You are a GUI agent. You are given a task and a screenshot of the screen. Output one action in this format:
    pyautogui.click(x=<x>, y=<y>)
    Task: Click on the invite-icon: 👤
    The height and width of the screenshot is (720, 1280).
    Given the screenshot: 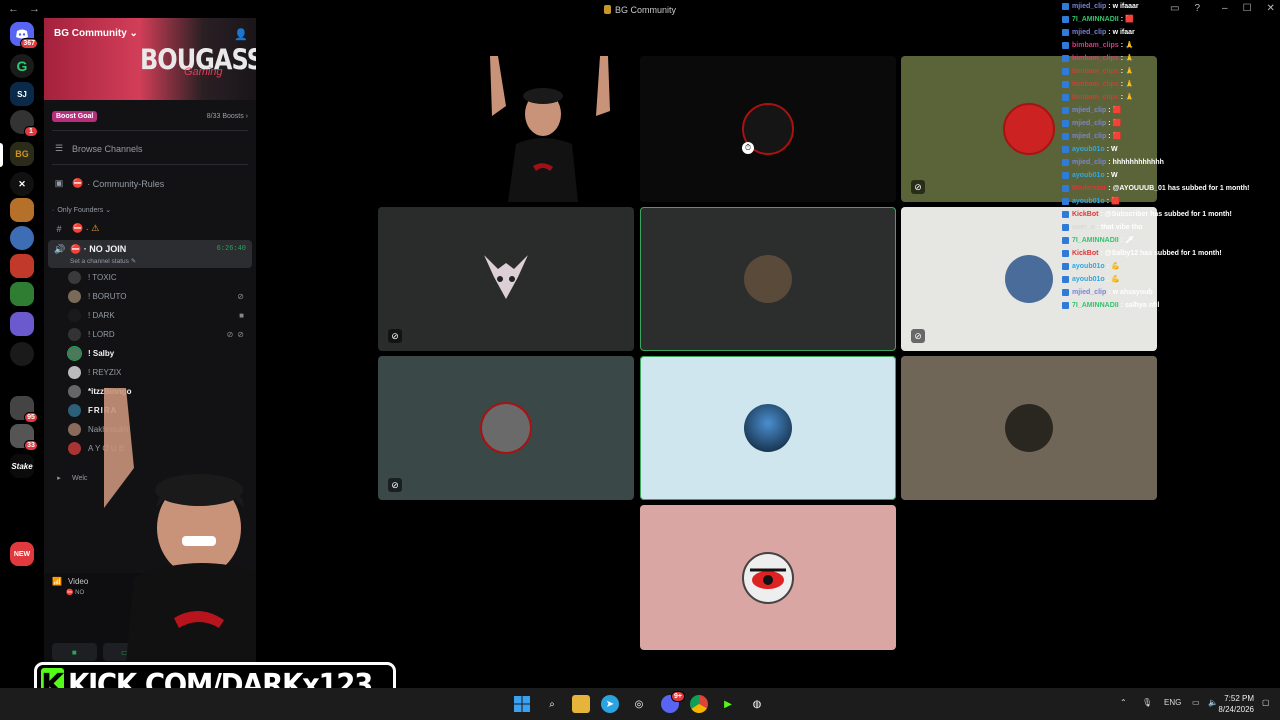 What is the action you would take?
    pyautogui.click(x=241, y=34)
    